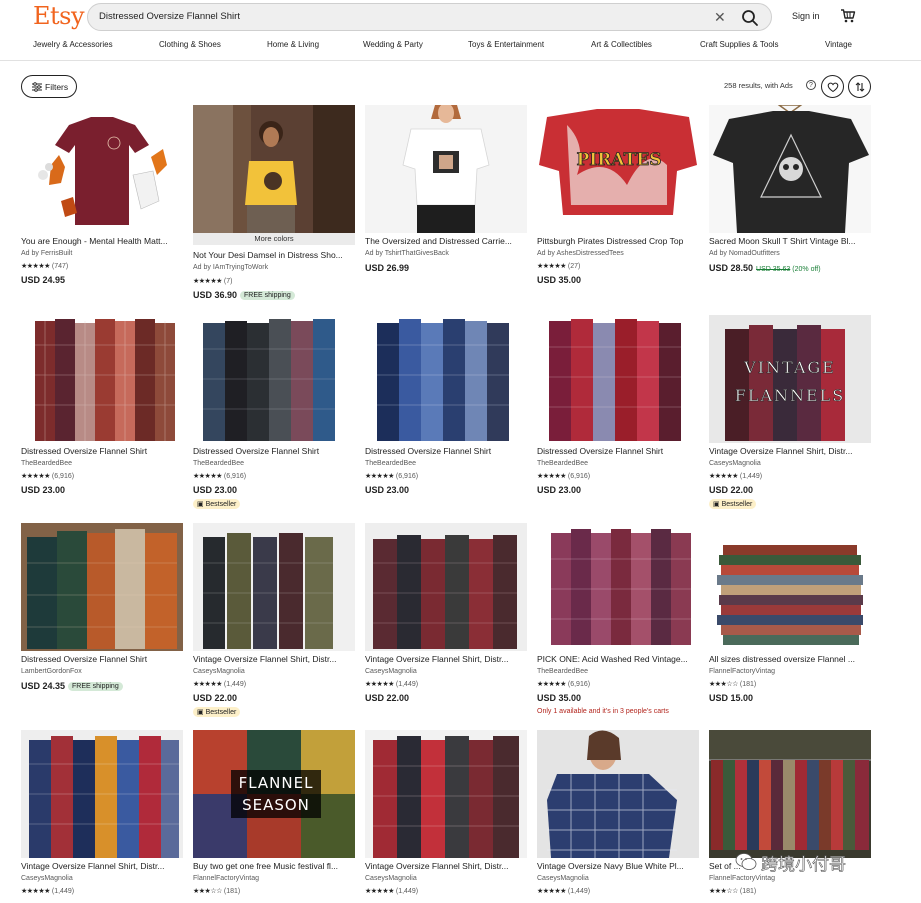  What do you see at coordinates (49, 86) in the screenshot?
I see `filters-button: Filters` at bounding box center [49, 86].